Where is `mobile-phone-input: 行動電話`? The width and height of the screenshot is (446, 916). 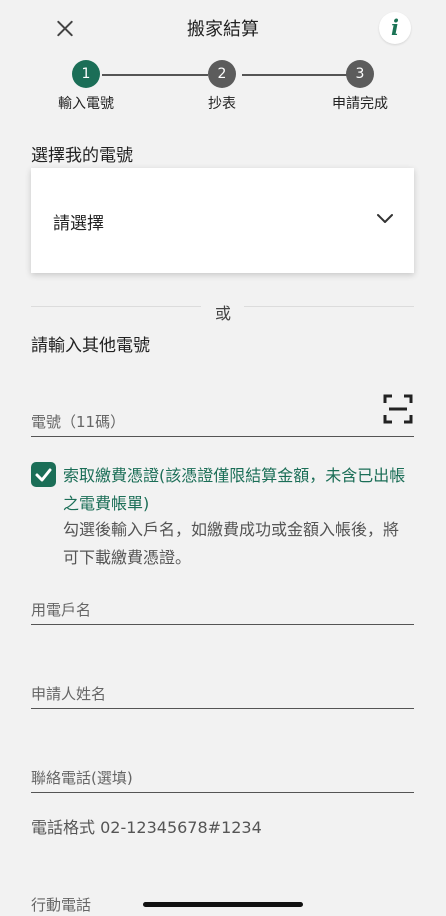
mobile-phone-input: 行動電話 is located at coordinates (61, 904).